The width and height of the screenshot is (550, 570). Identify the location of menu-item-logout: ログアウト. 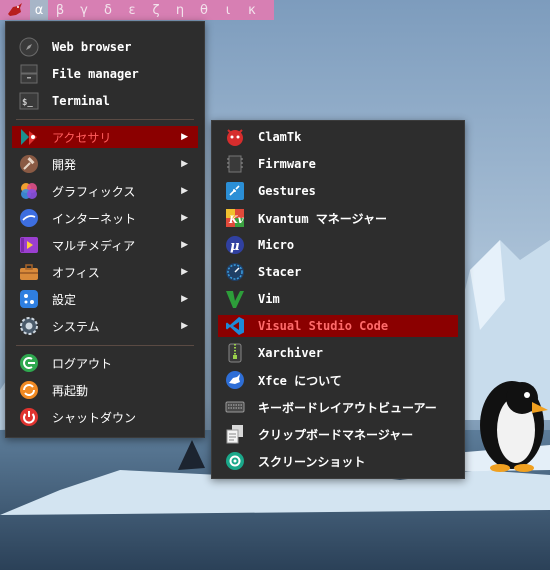
(105, 363).